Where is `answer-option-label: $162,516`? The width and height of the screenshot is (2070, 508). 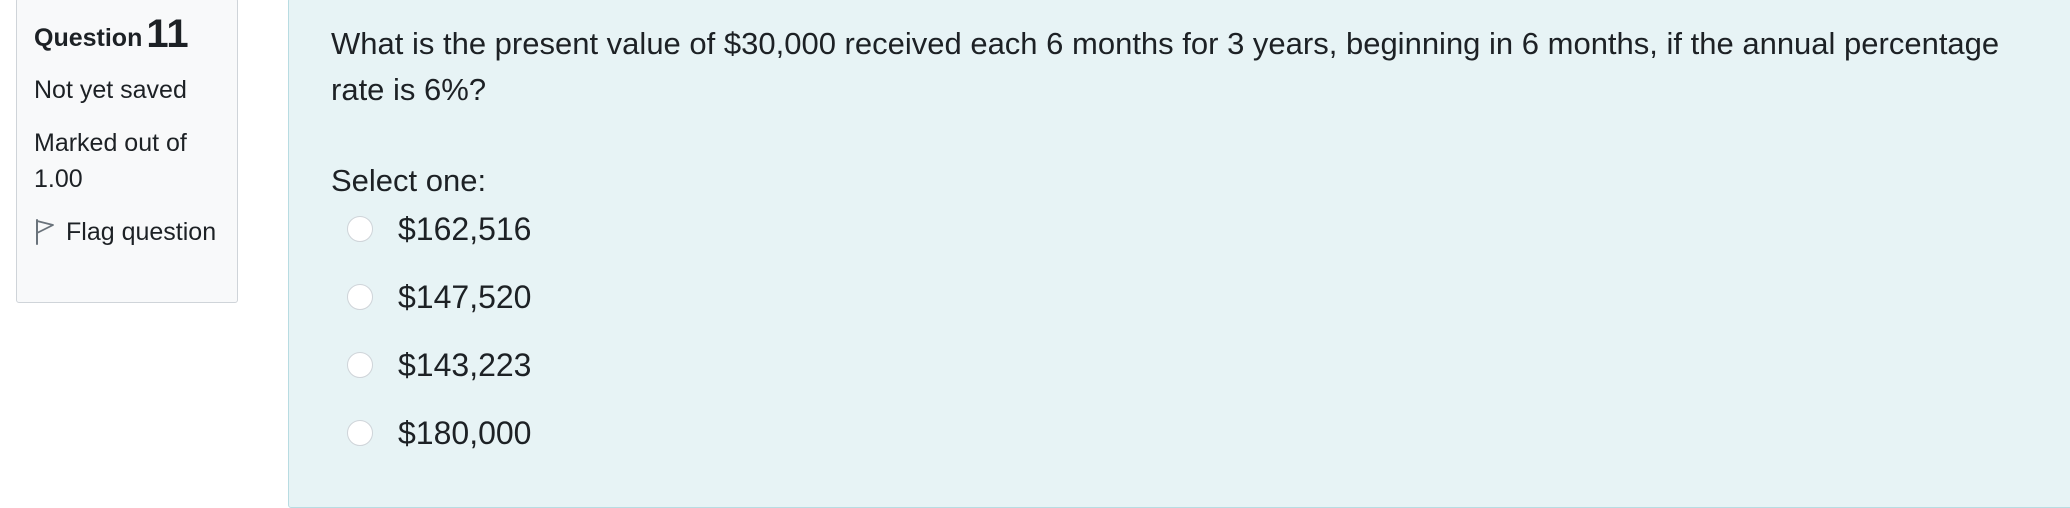 answer-option-label: $162,516 is located at coordinates (464, 229).